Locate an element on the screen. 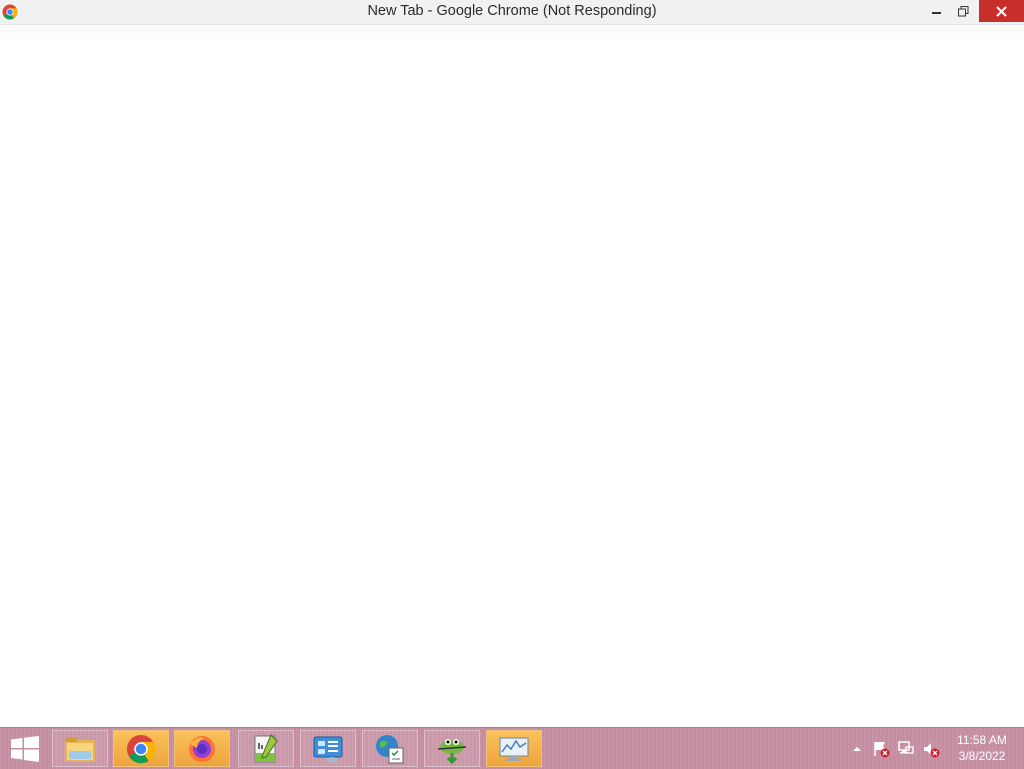 The width and height of the screenshot is (1024, 769). network-tray-icon is located at coordinates (906, 748).